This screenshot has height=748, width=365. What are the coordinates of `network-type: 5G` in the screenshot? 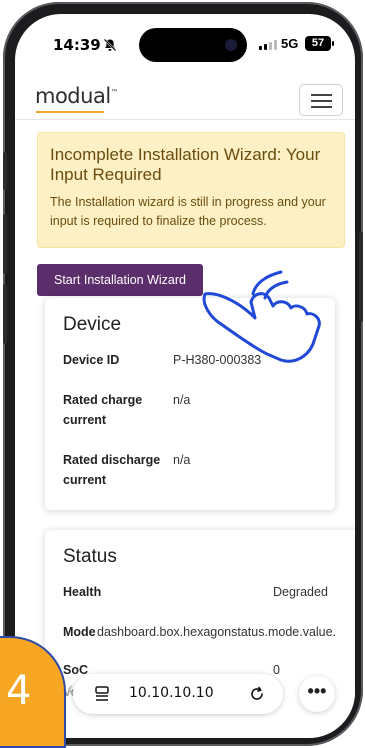 It's located at (290, 43).